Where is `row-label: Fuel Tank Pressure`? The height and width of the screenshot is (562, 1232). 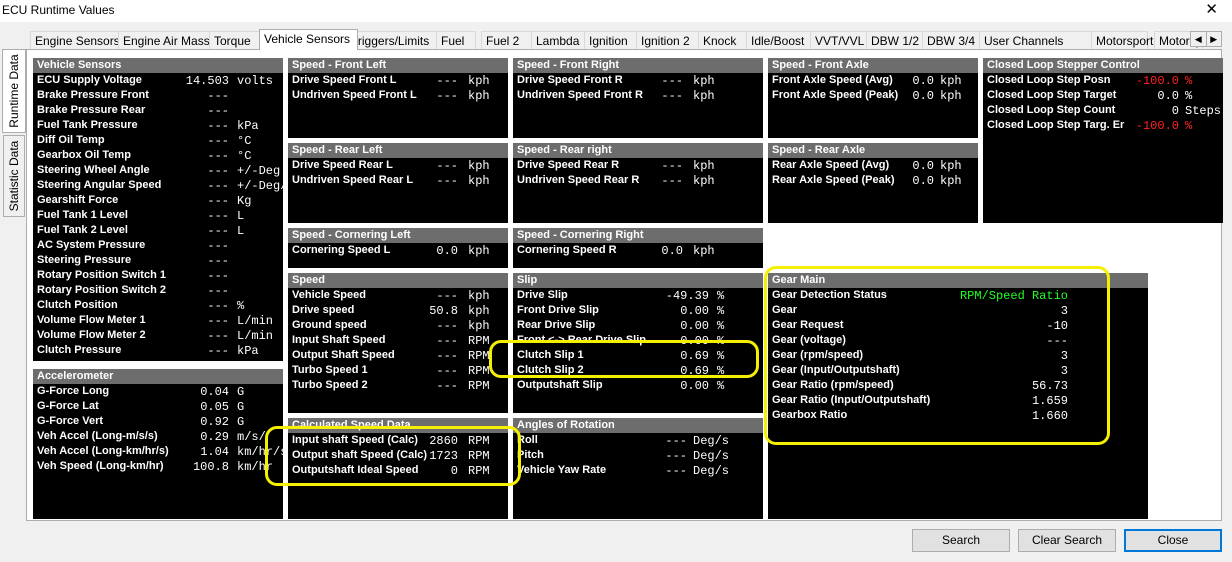
row-label: Fuel Tank Pressure is located at coordinates (87, 125).